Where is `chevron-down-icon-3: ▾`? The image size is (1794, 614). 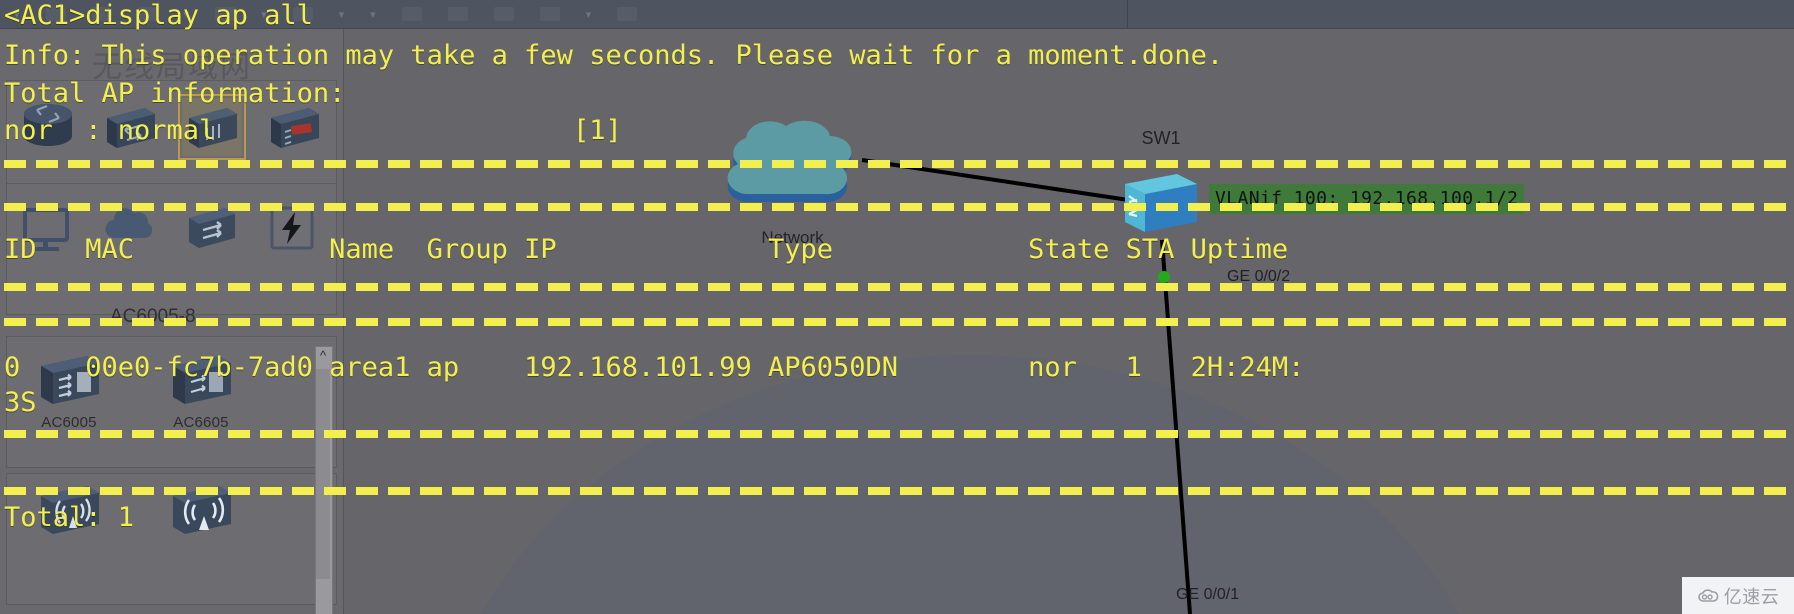
chevron-down-icon-3: ▾ is located at coordinates (264, 14).